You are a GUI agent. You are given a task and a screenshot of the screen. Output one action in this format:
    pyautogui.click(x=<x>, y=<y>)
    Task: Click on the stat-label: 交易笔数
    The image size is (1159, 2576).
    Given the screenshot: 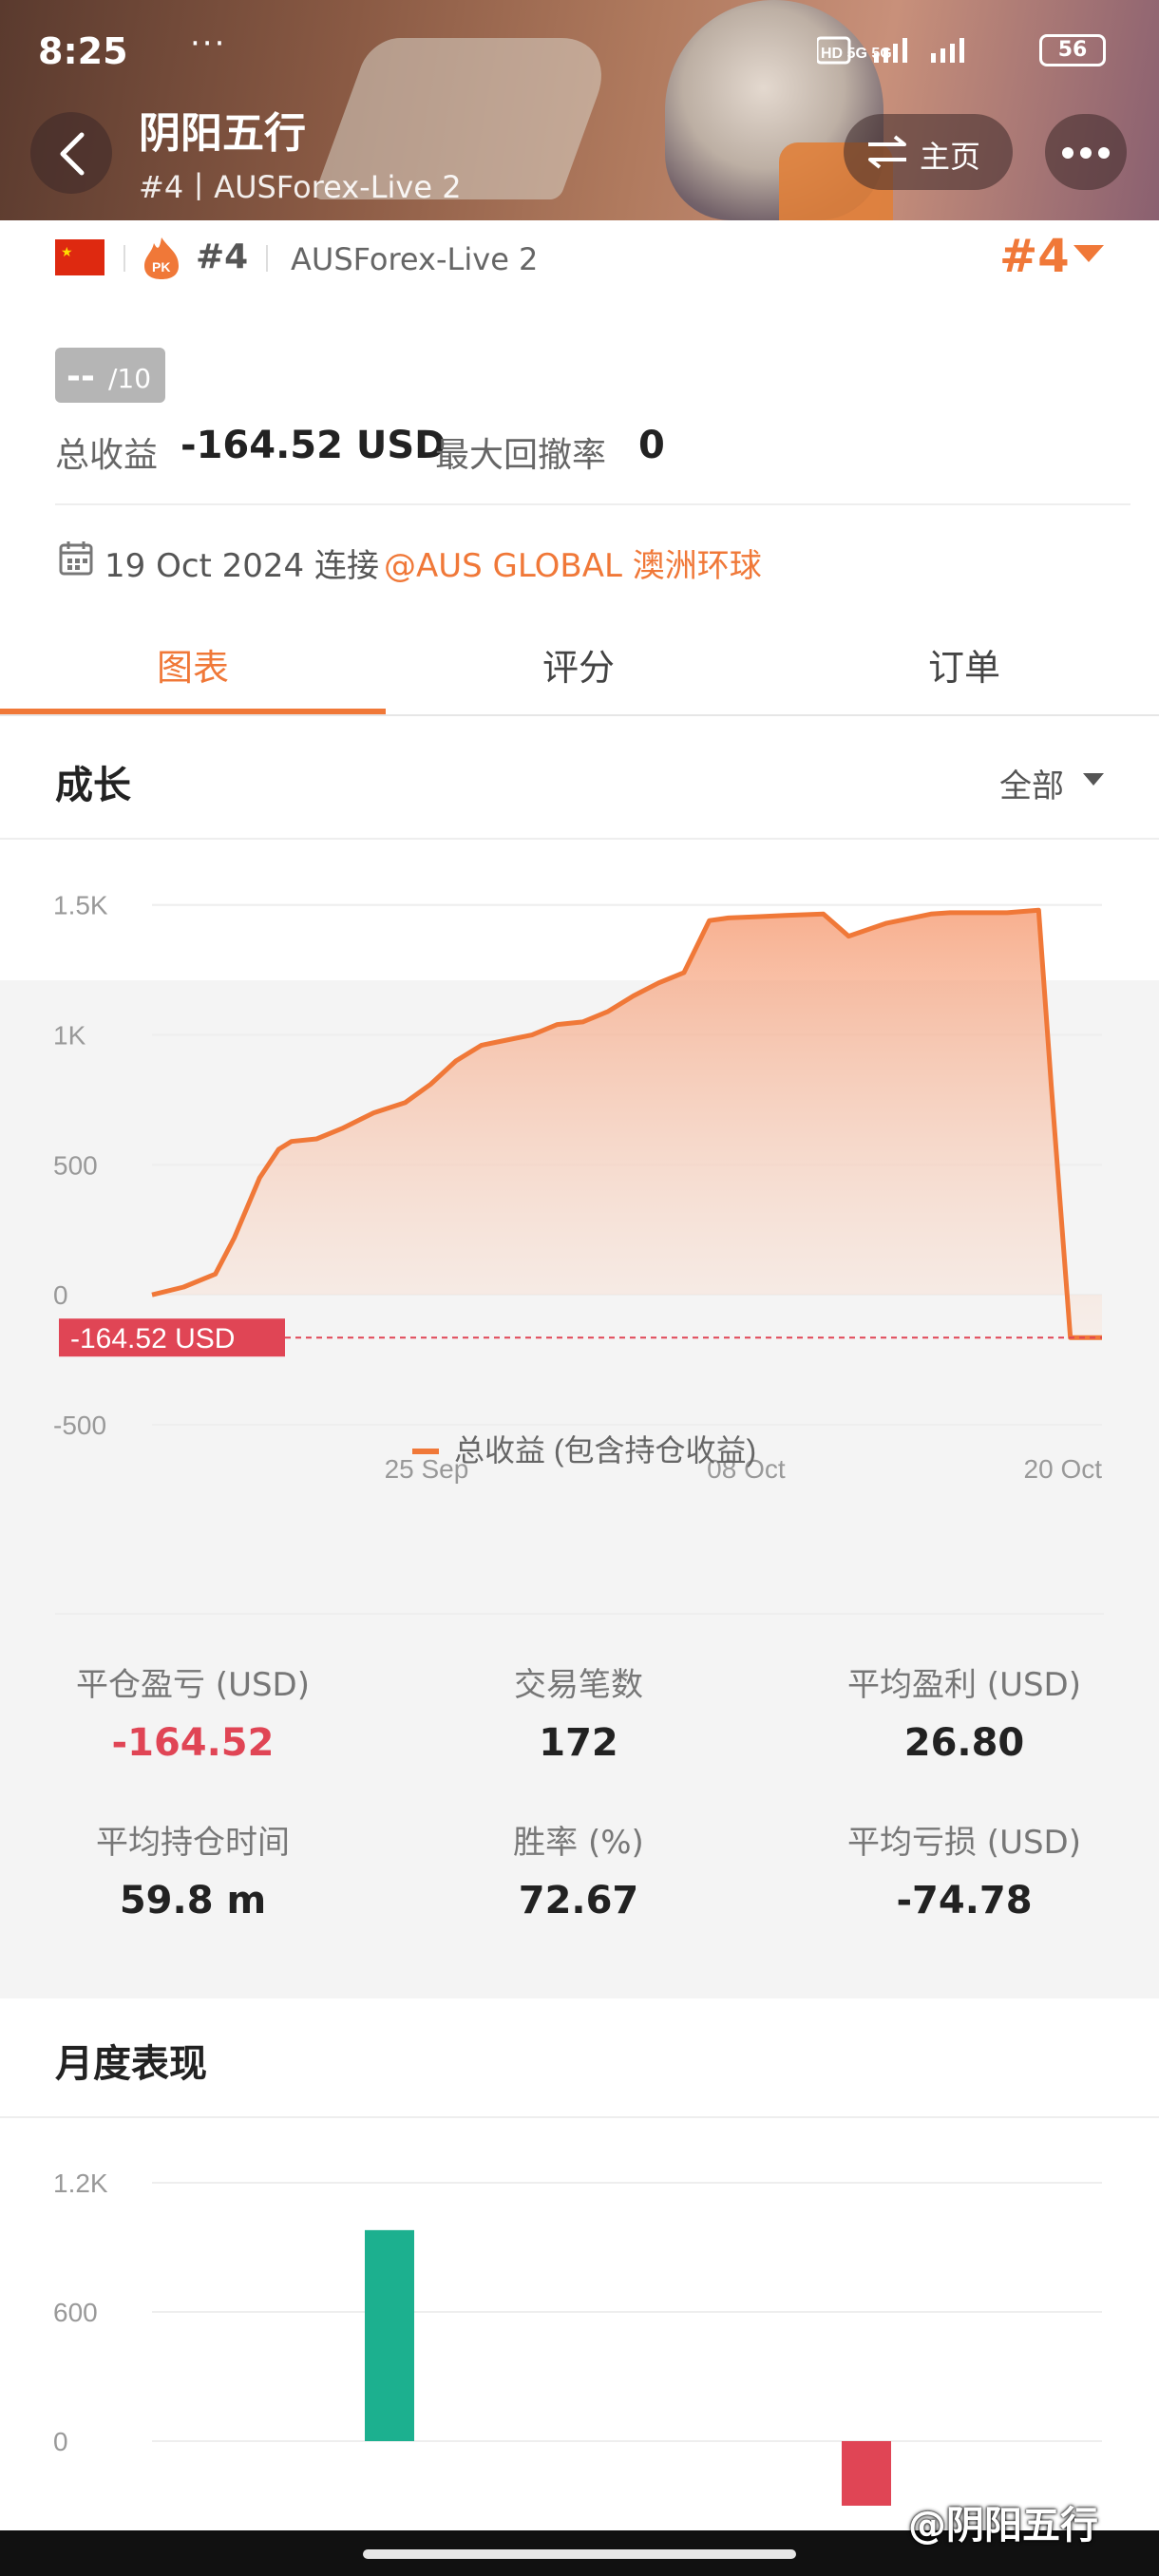 What is the action you would take?
    pyautogui.click(x=578, y=1685)
    